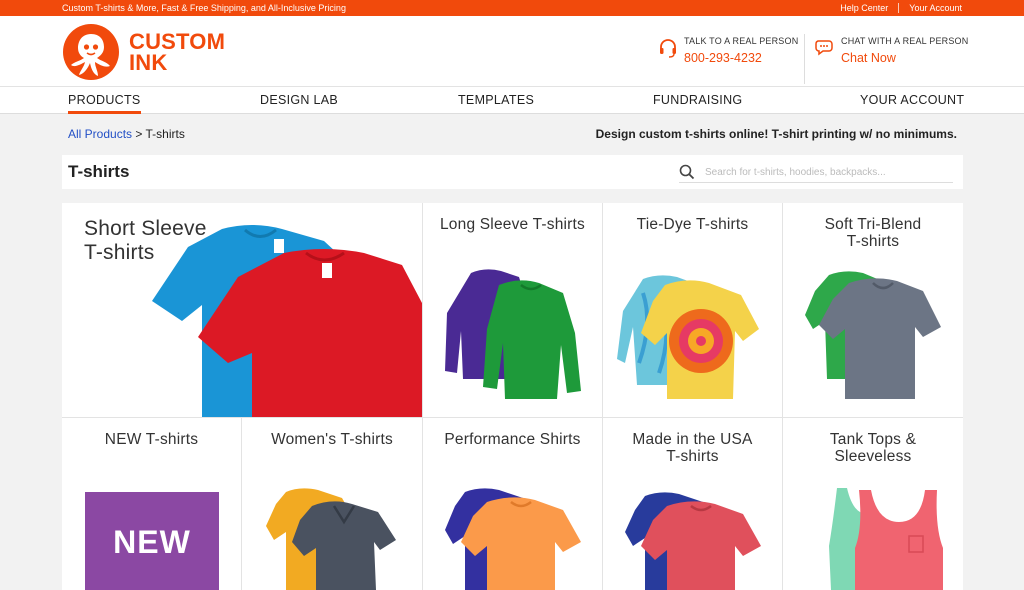 The height and width of the screenshot is (590, 1024). I want to click on category-card-made-in-usa: Made in the USA T-shirts, so click(692, 504).